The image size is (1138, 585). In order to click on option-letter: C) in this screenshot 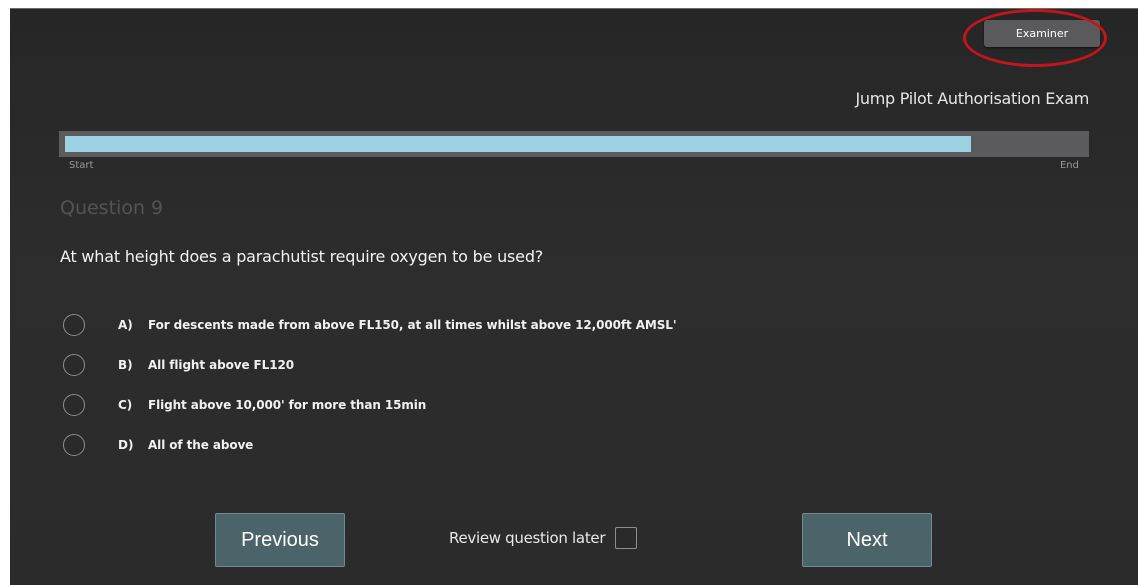, I will do `click(125, 405)`.